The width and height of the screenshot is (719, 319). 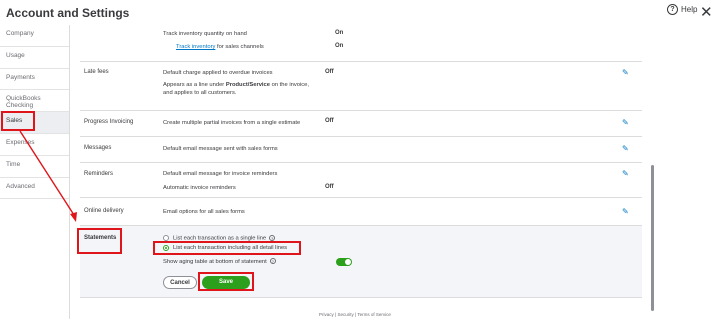 I want to click on reminders-label: Reminders, so click(x=99, y=174).